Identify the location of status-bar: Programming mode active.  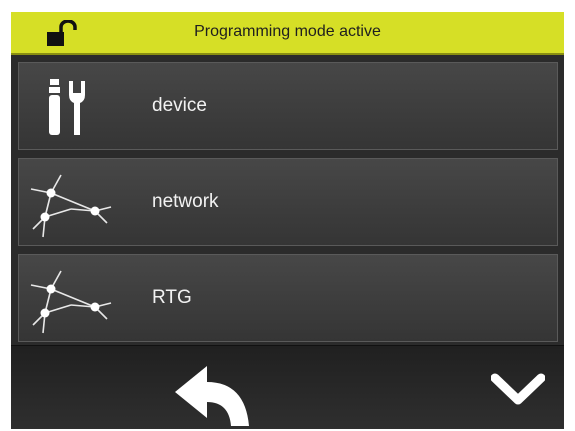
(287, 33).